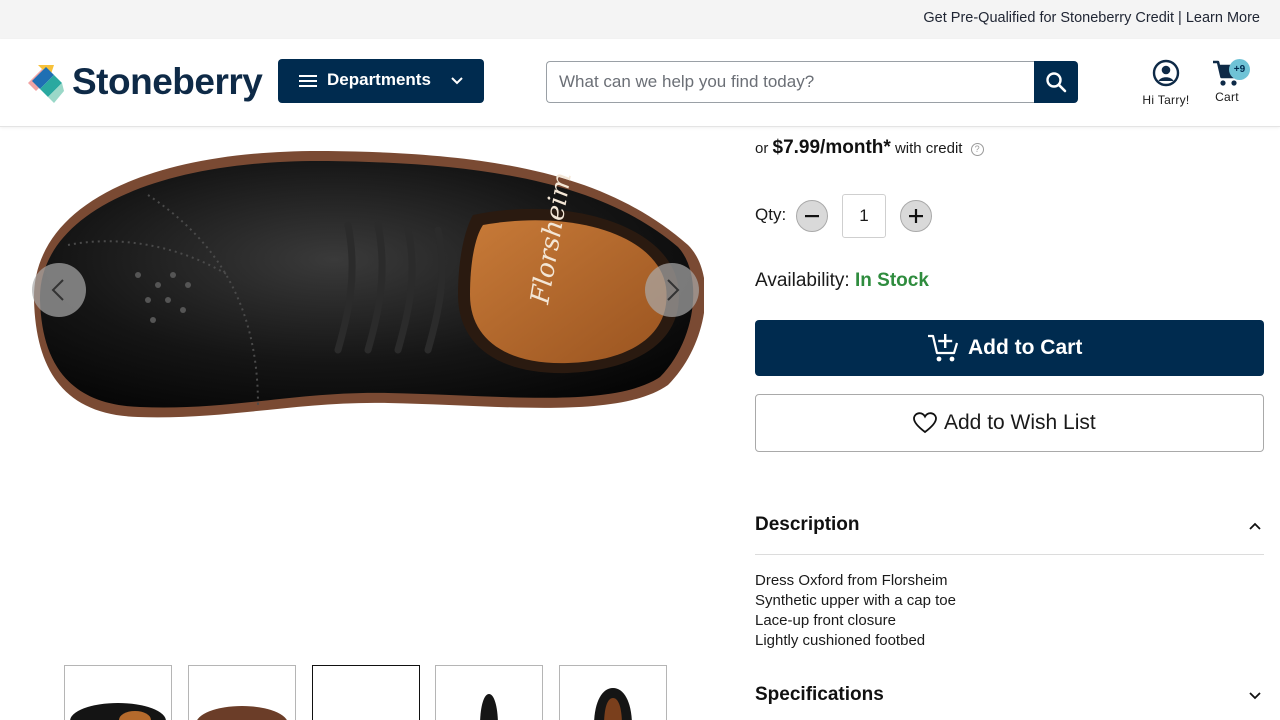 This screenshot has height=720, width=1280. I want to click on site-header: Stoneberry Departments Hi Tarry!, so click(640, 83).